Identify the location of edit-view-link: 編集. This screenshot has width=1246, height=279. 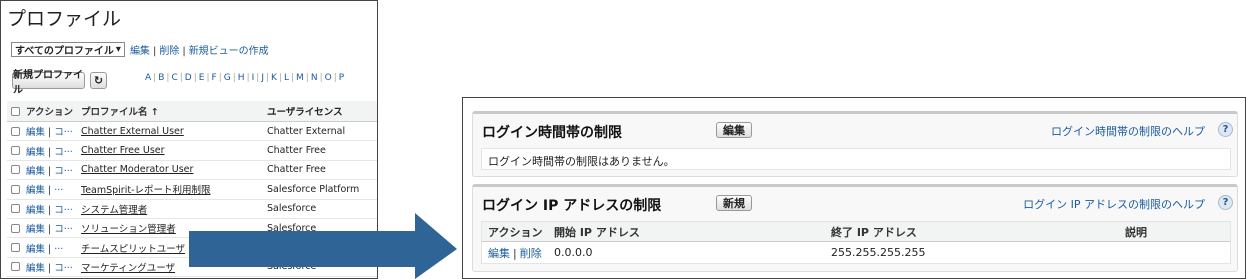
(140, 51).